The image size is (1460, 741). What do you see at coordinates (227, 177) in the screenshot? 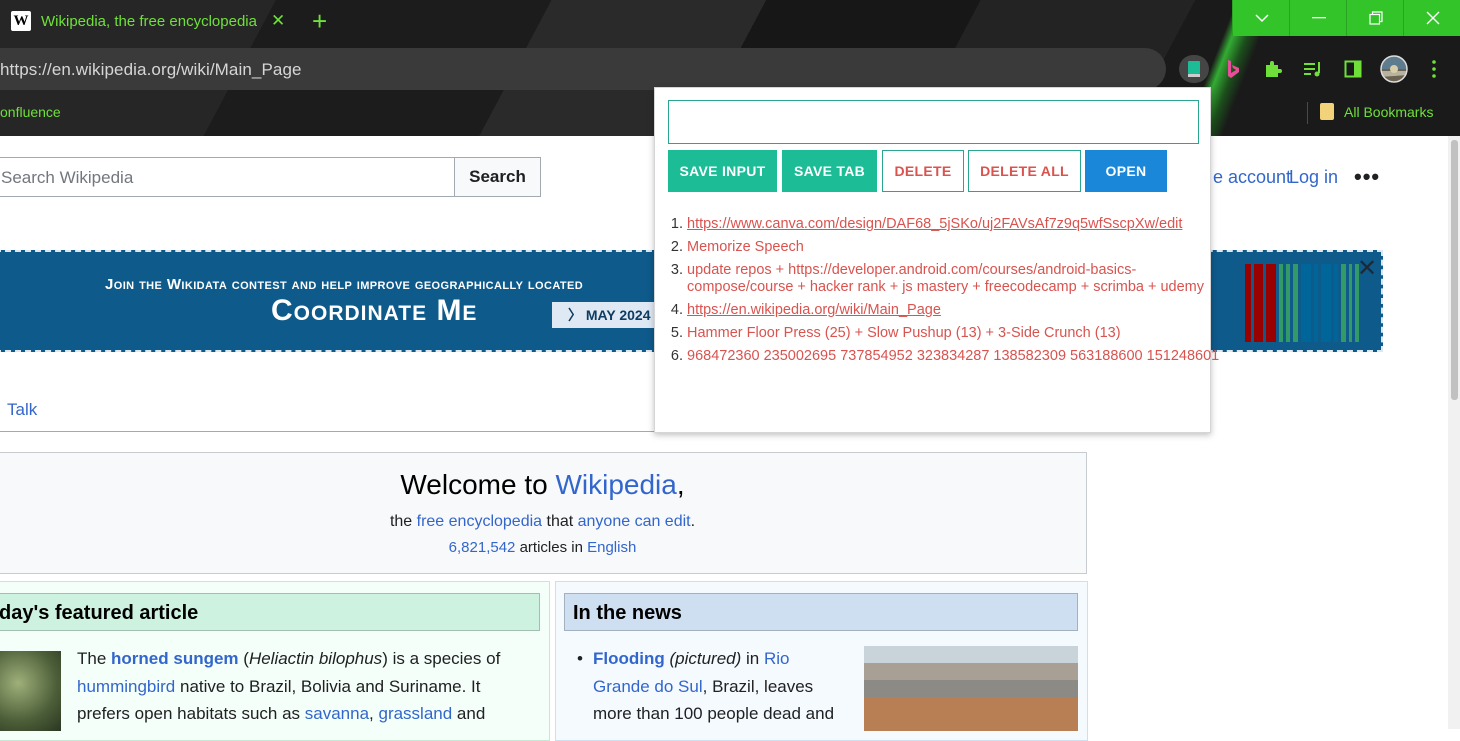
I see `wiki-search-input: Search Wikipedia` at bounding box center [227, 177].